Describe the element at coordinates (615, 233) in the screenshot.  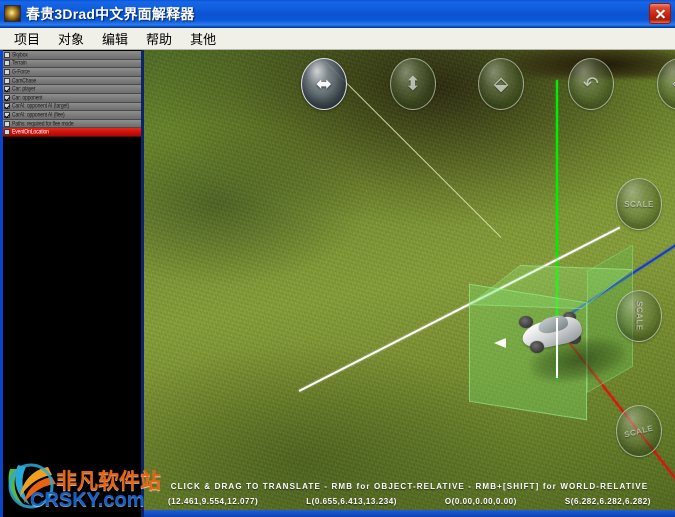
I see `axis-line-z` at that location.